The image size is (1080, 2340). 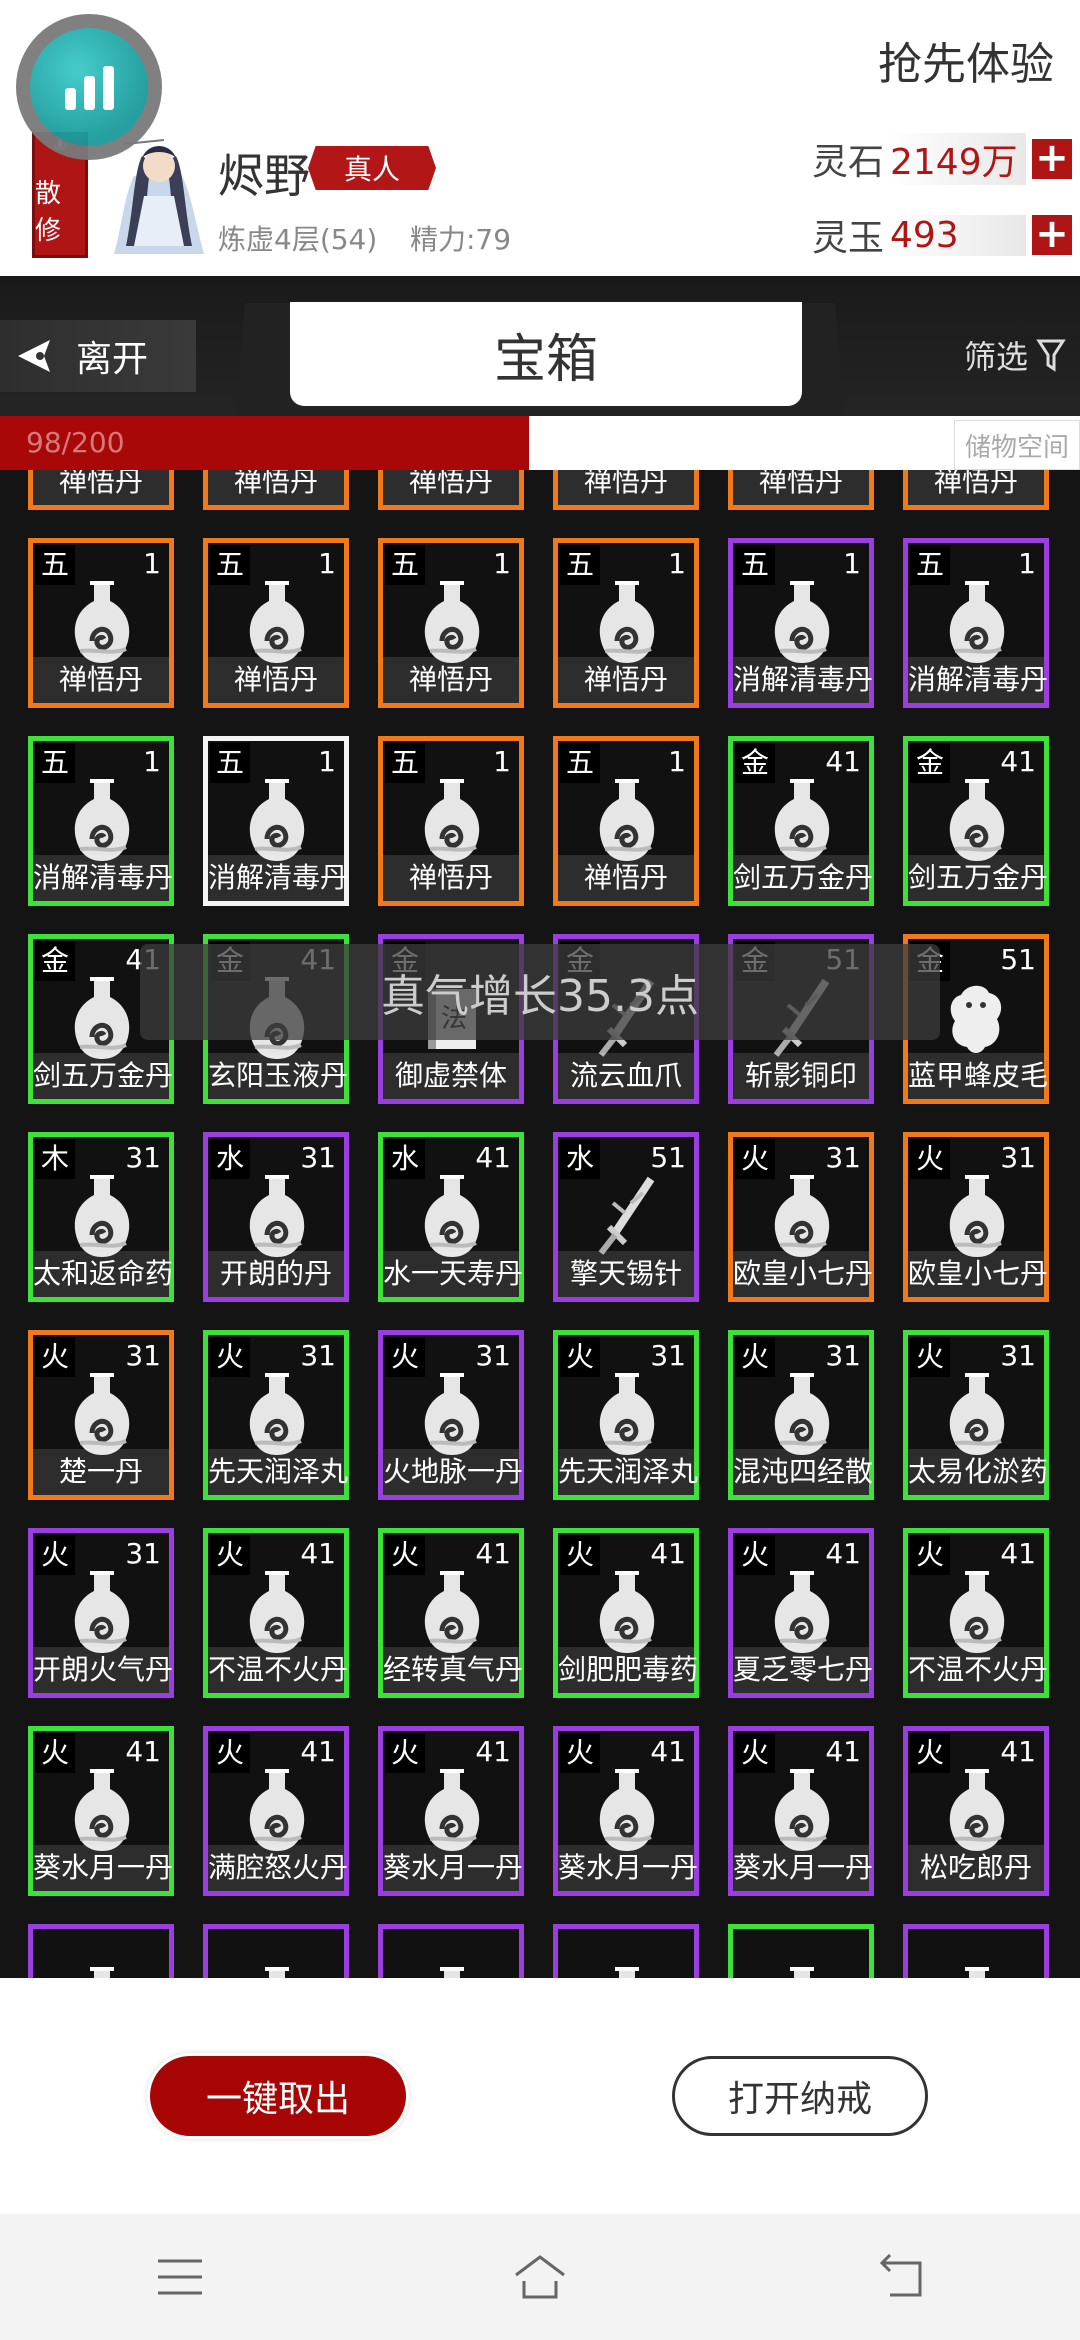 I want to click on item-slot: 火 31 火地脉一丹, so click(x=451, y=1415).